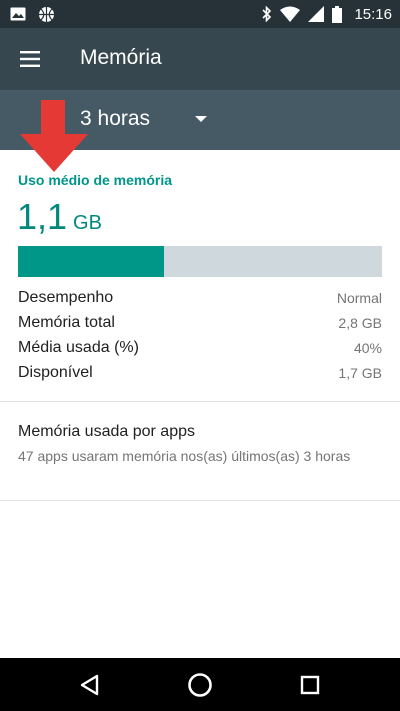 The height and width of the screenshot is (711, 400). I want to click on home-button, so click(200, 685).